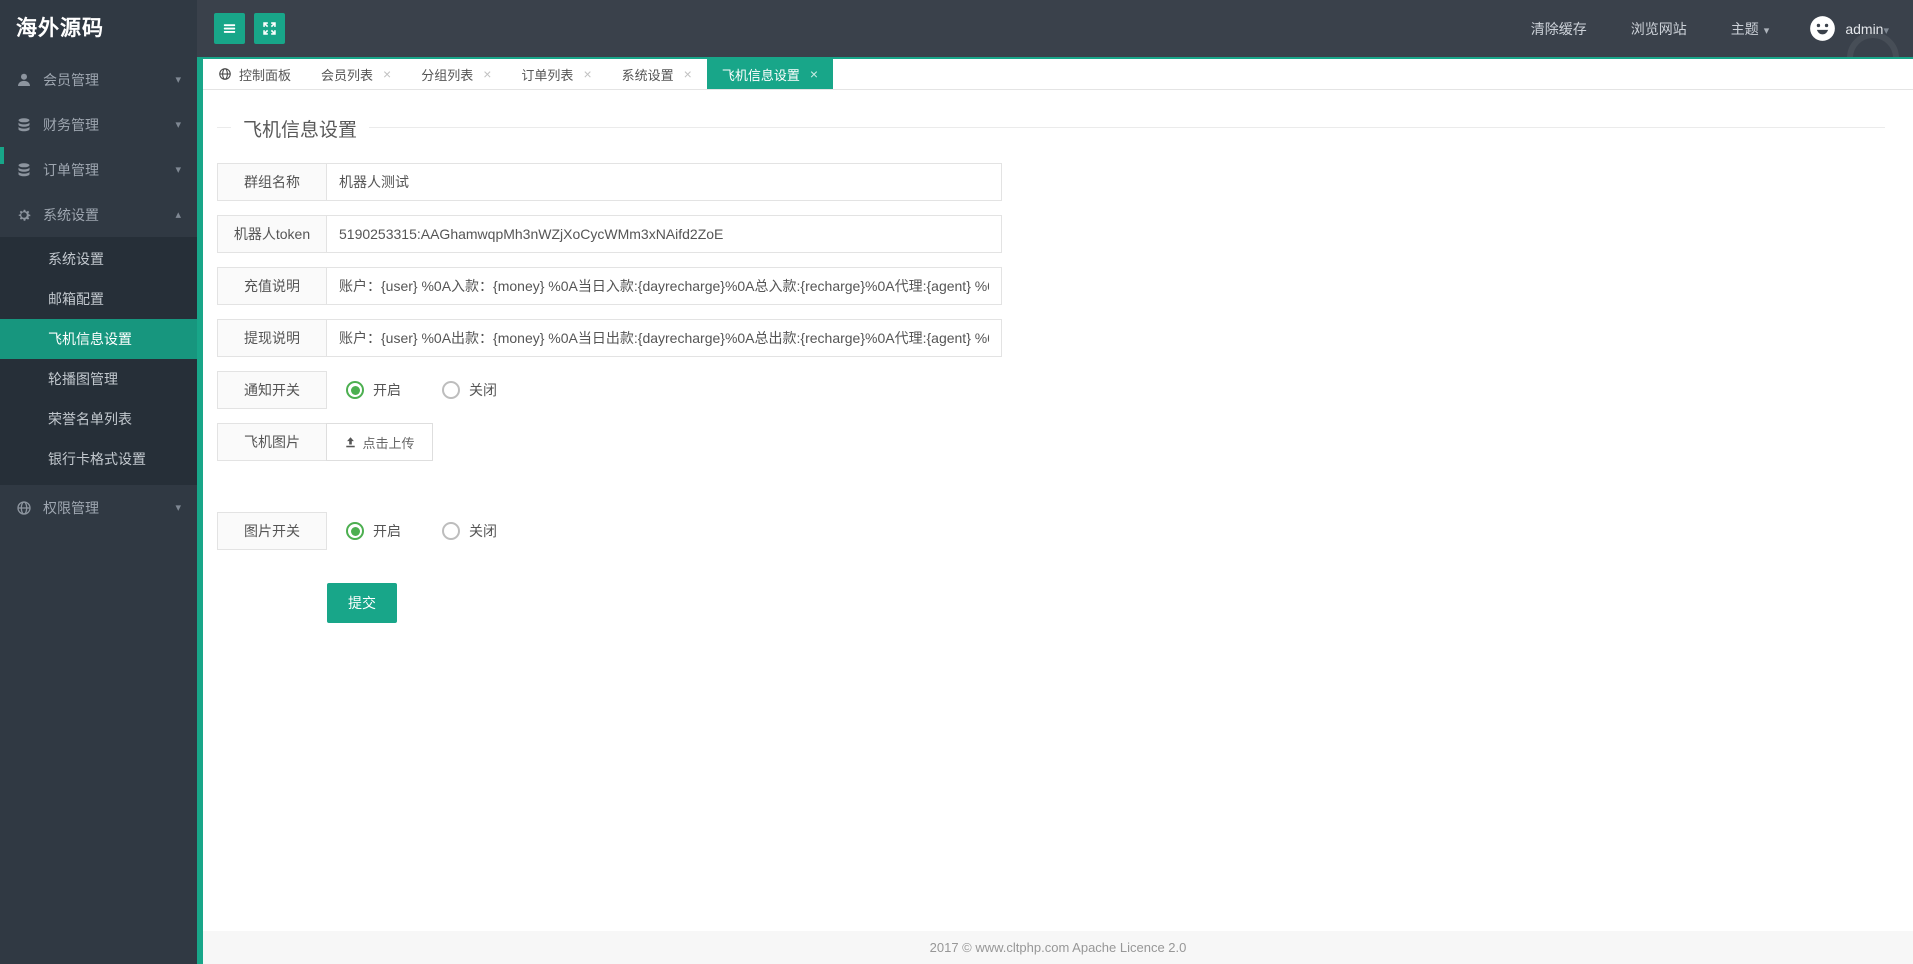 The height and width of the screenshot is (964, 1913). I want to click on sidebar-item-label: 系统设置, so click(71, 214).